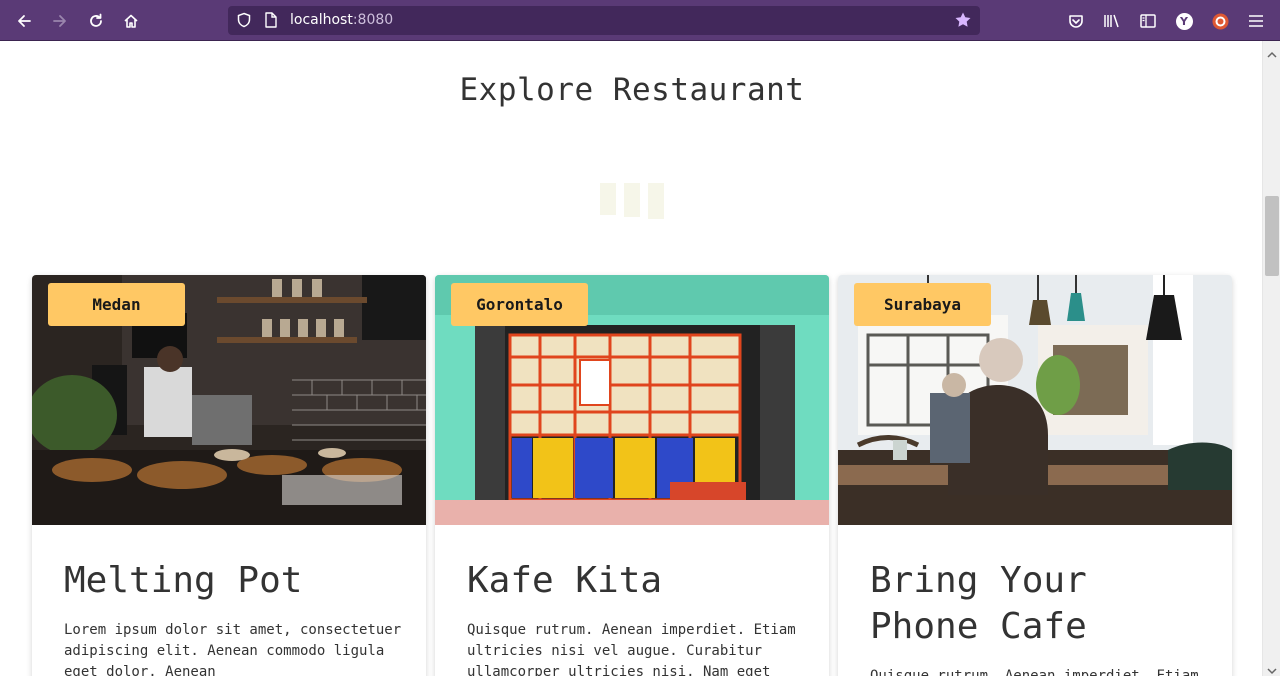 This screenshot has height=676, width=1280. I want to click on reload-icon, so click(96, 21).